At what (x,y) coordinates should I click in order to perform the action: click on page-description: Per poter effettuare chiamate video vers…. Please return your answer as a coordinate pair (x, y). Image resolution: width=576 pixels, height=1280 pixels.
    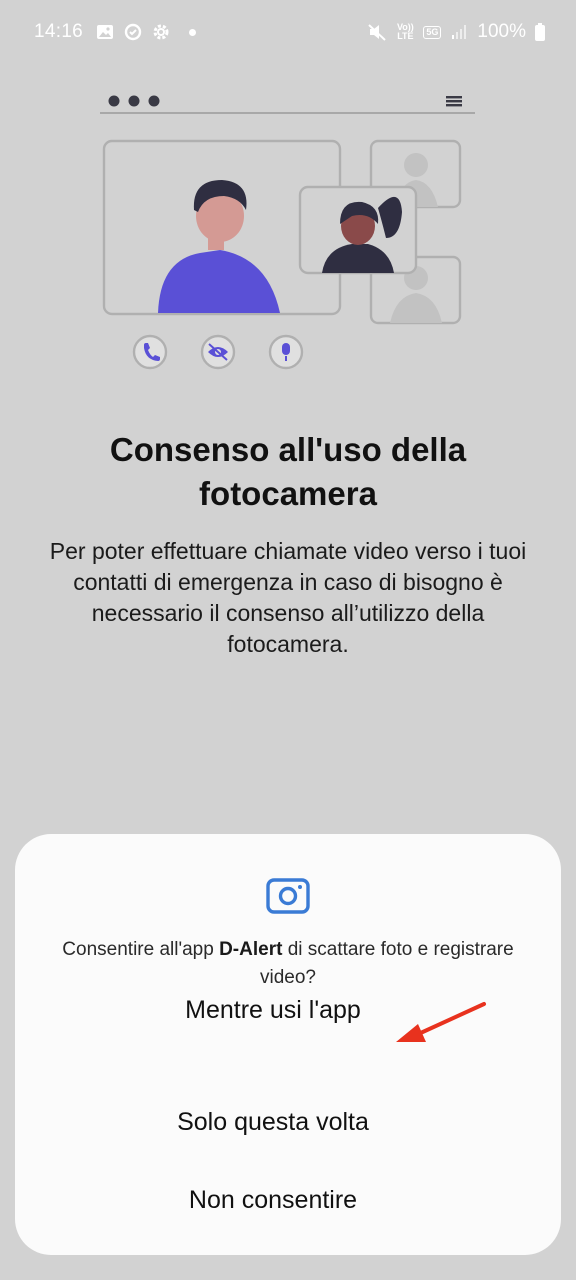
    Looking at the image, I should click on (288, 597).